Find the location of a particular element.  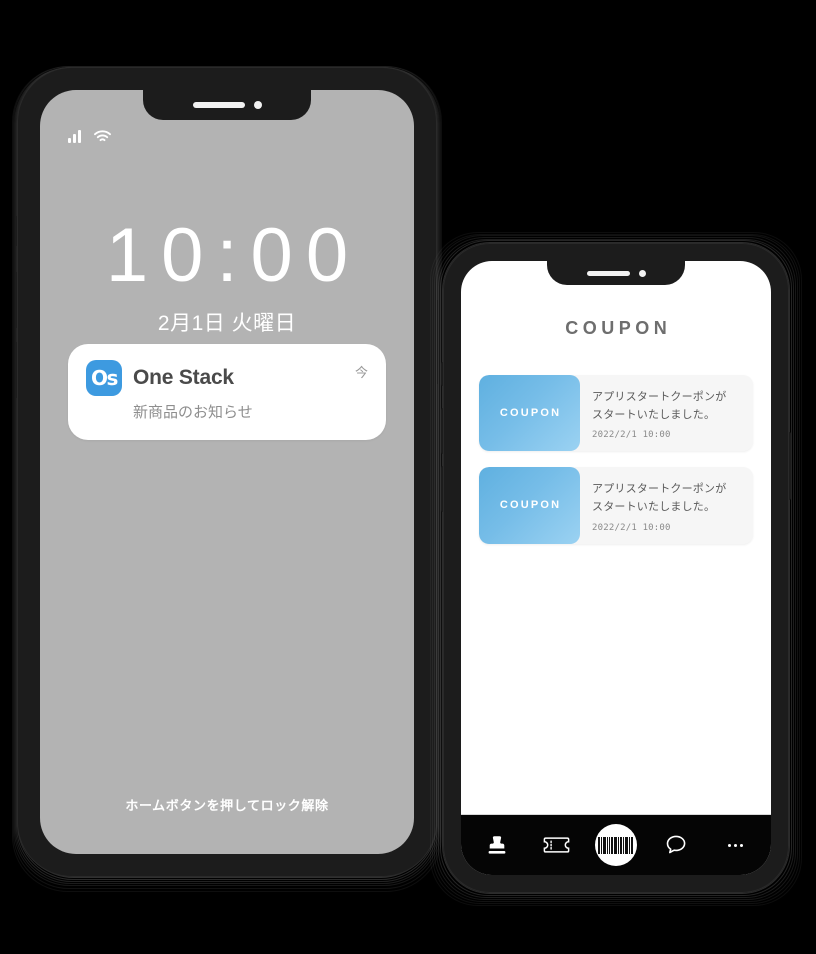

notification-app-name: One Stack is located at coordinates (183, 377).